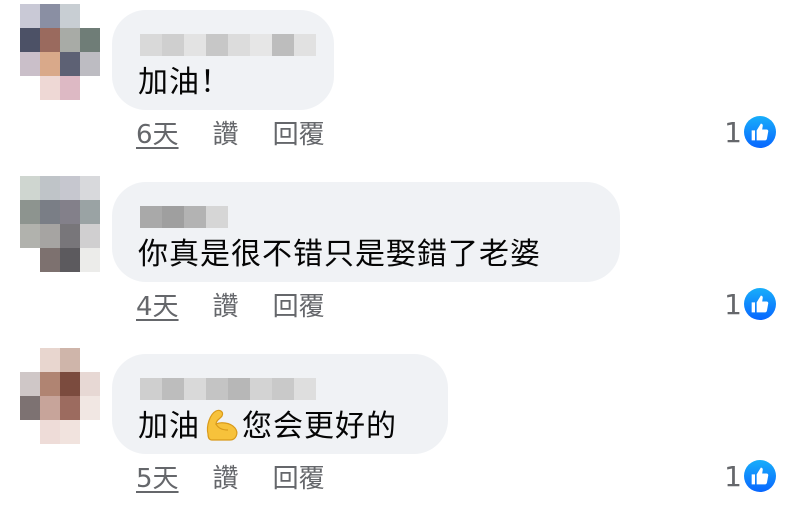  What do you see at coordinates (319, 426) in the screenshot?
I see `comment-text-after: 您会更好的` at bounding box center [319, 426].